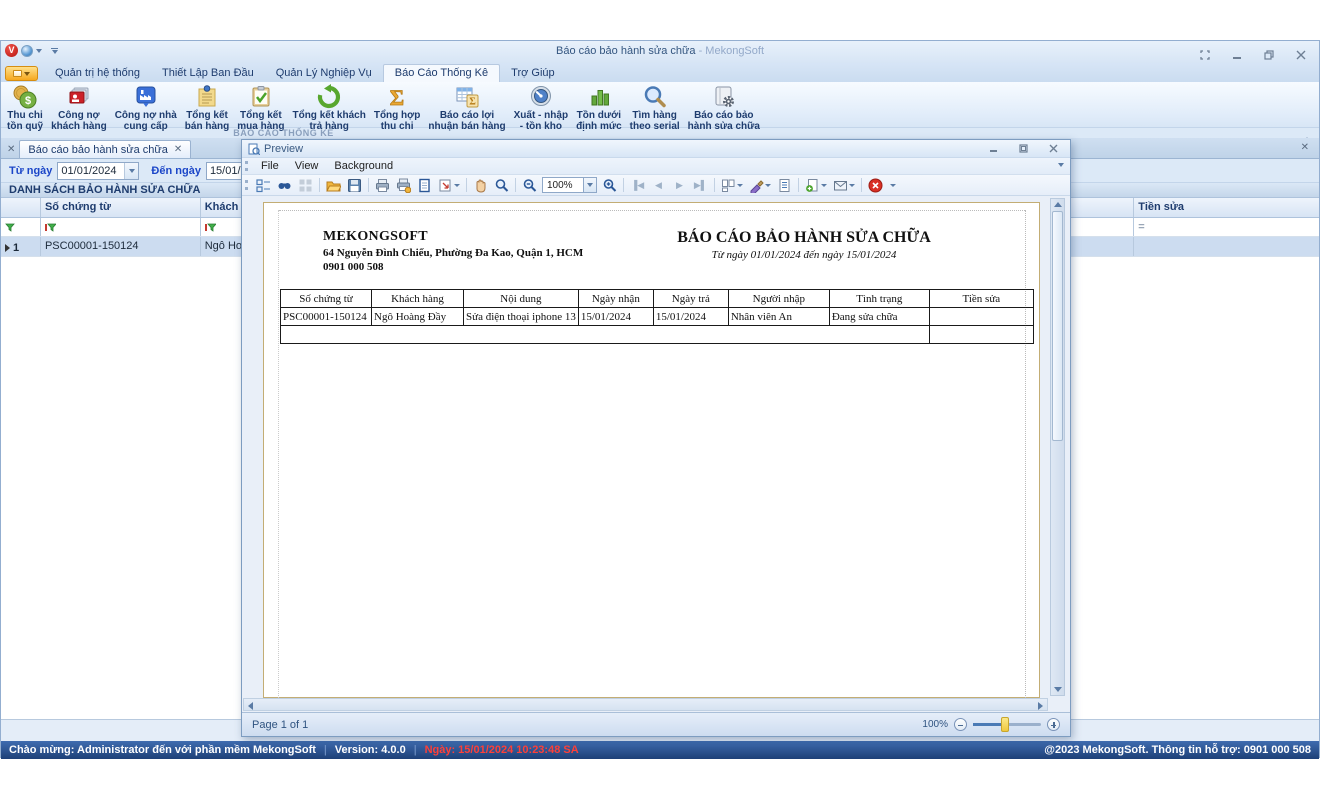  What do you see at coordinates (784, 185) in the screenshot?
I see `watermark-icon` at bounding box center [784, 185].